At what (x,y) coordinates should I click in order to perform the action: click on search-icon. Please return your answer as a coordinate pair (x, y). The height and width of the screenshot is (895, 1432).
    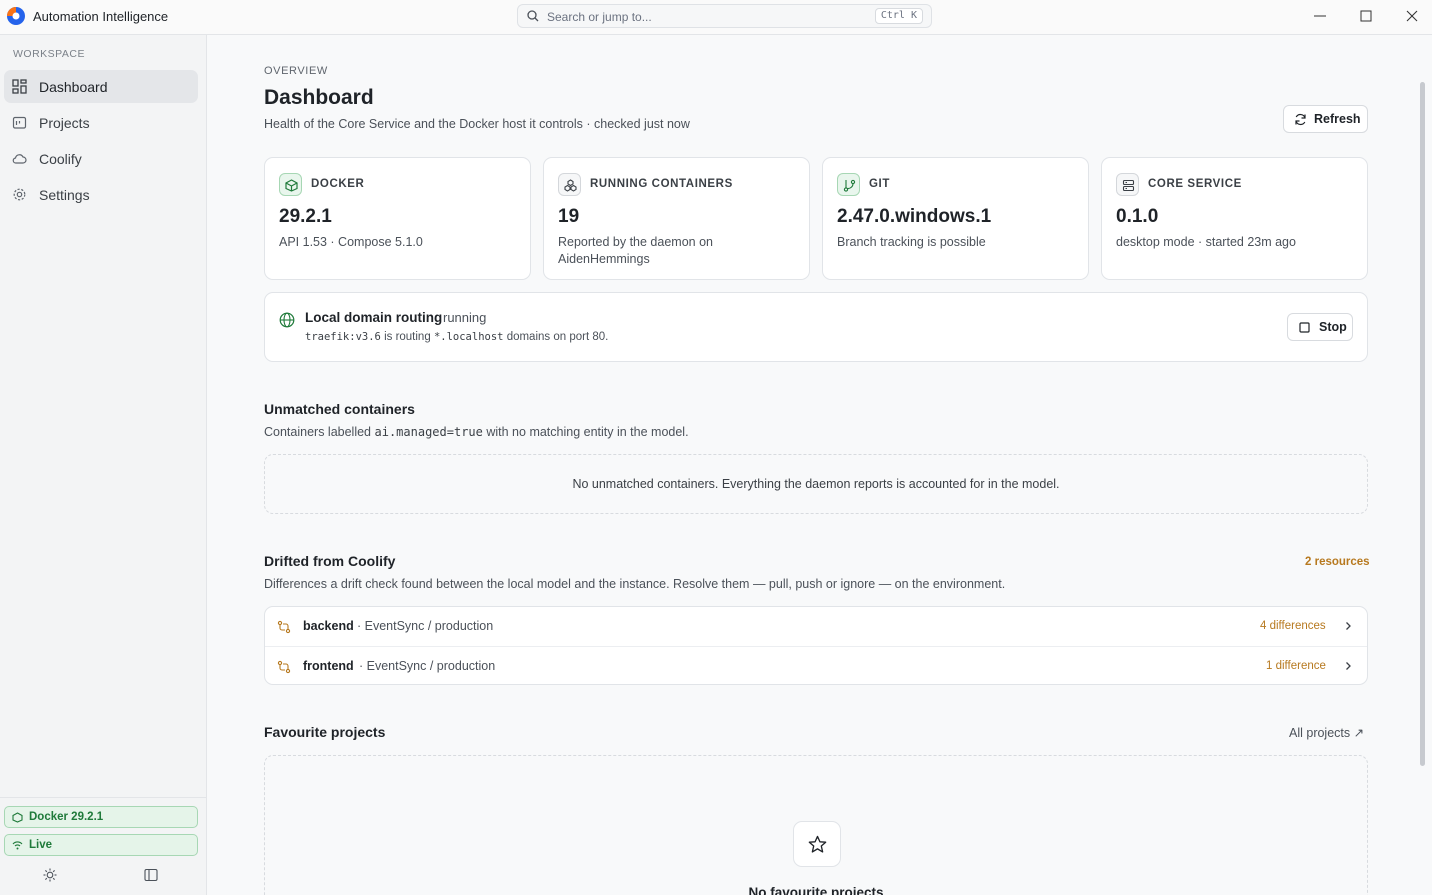
    Looking at the image, I should click on (533, 16).